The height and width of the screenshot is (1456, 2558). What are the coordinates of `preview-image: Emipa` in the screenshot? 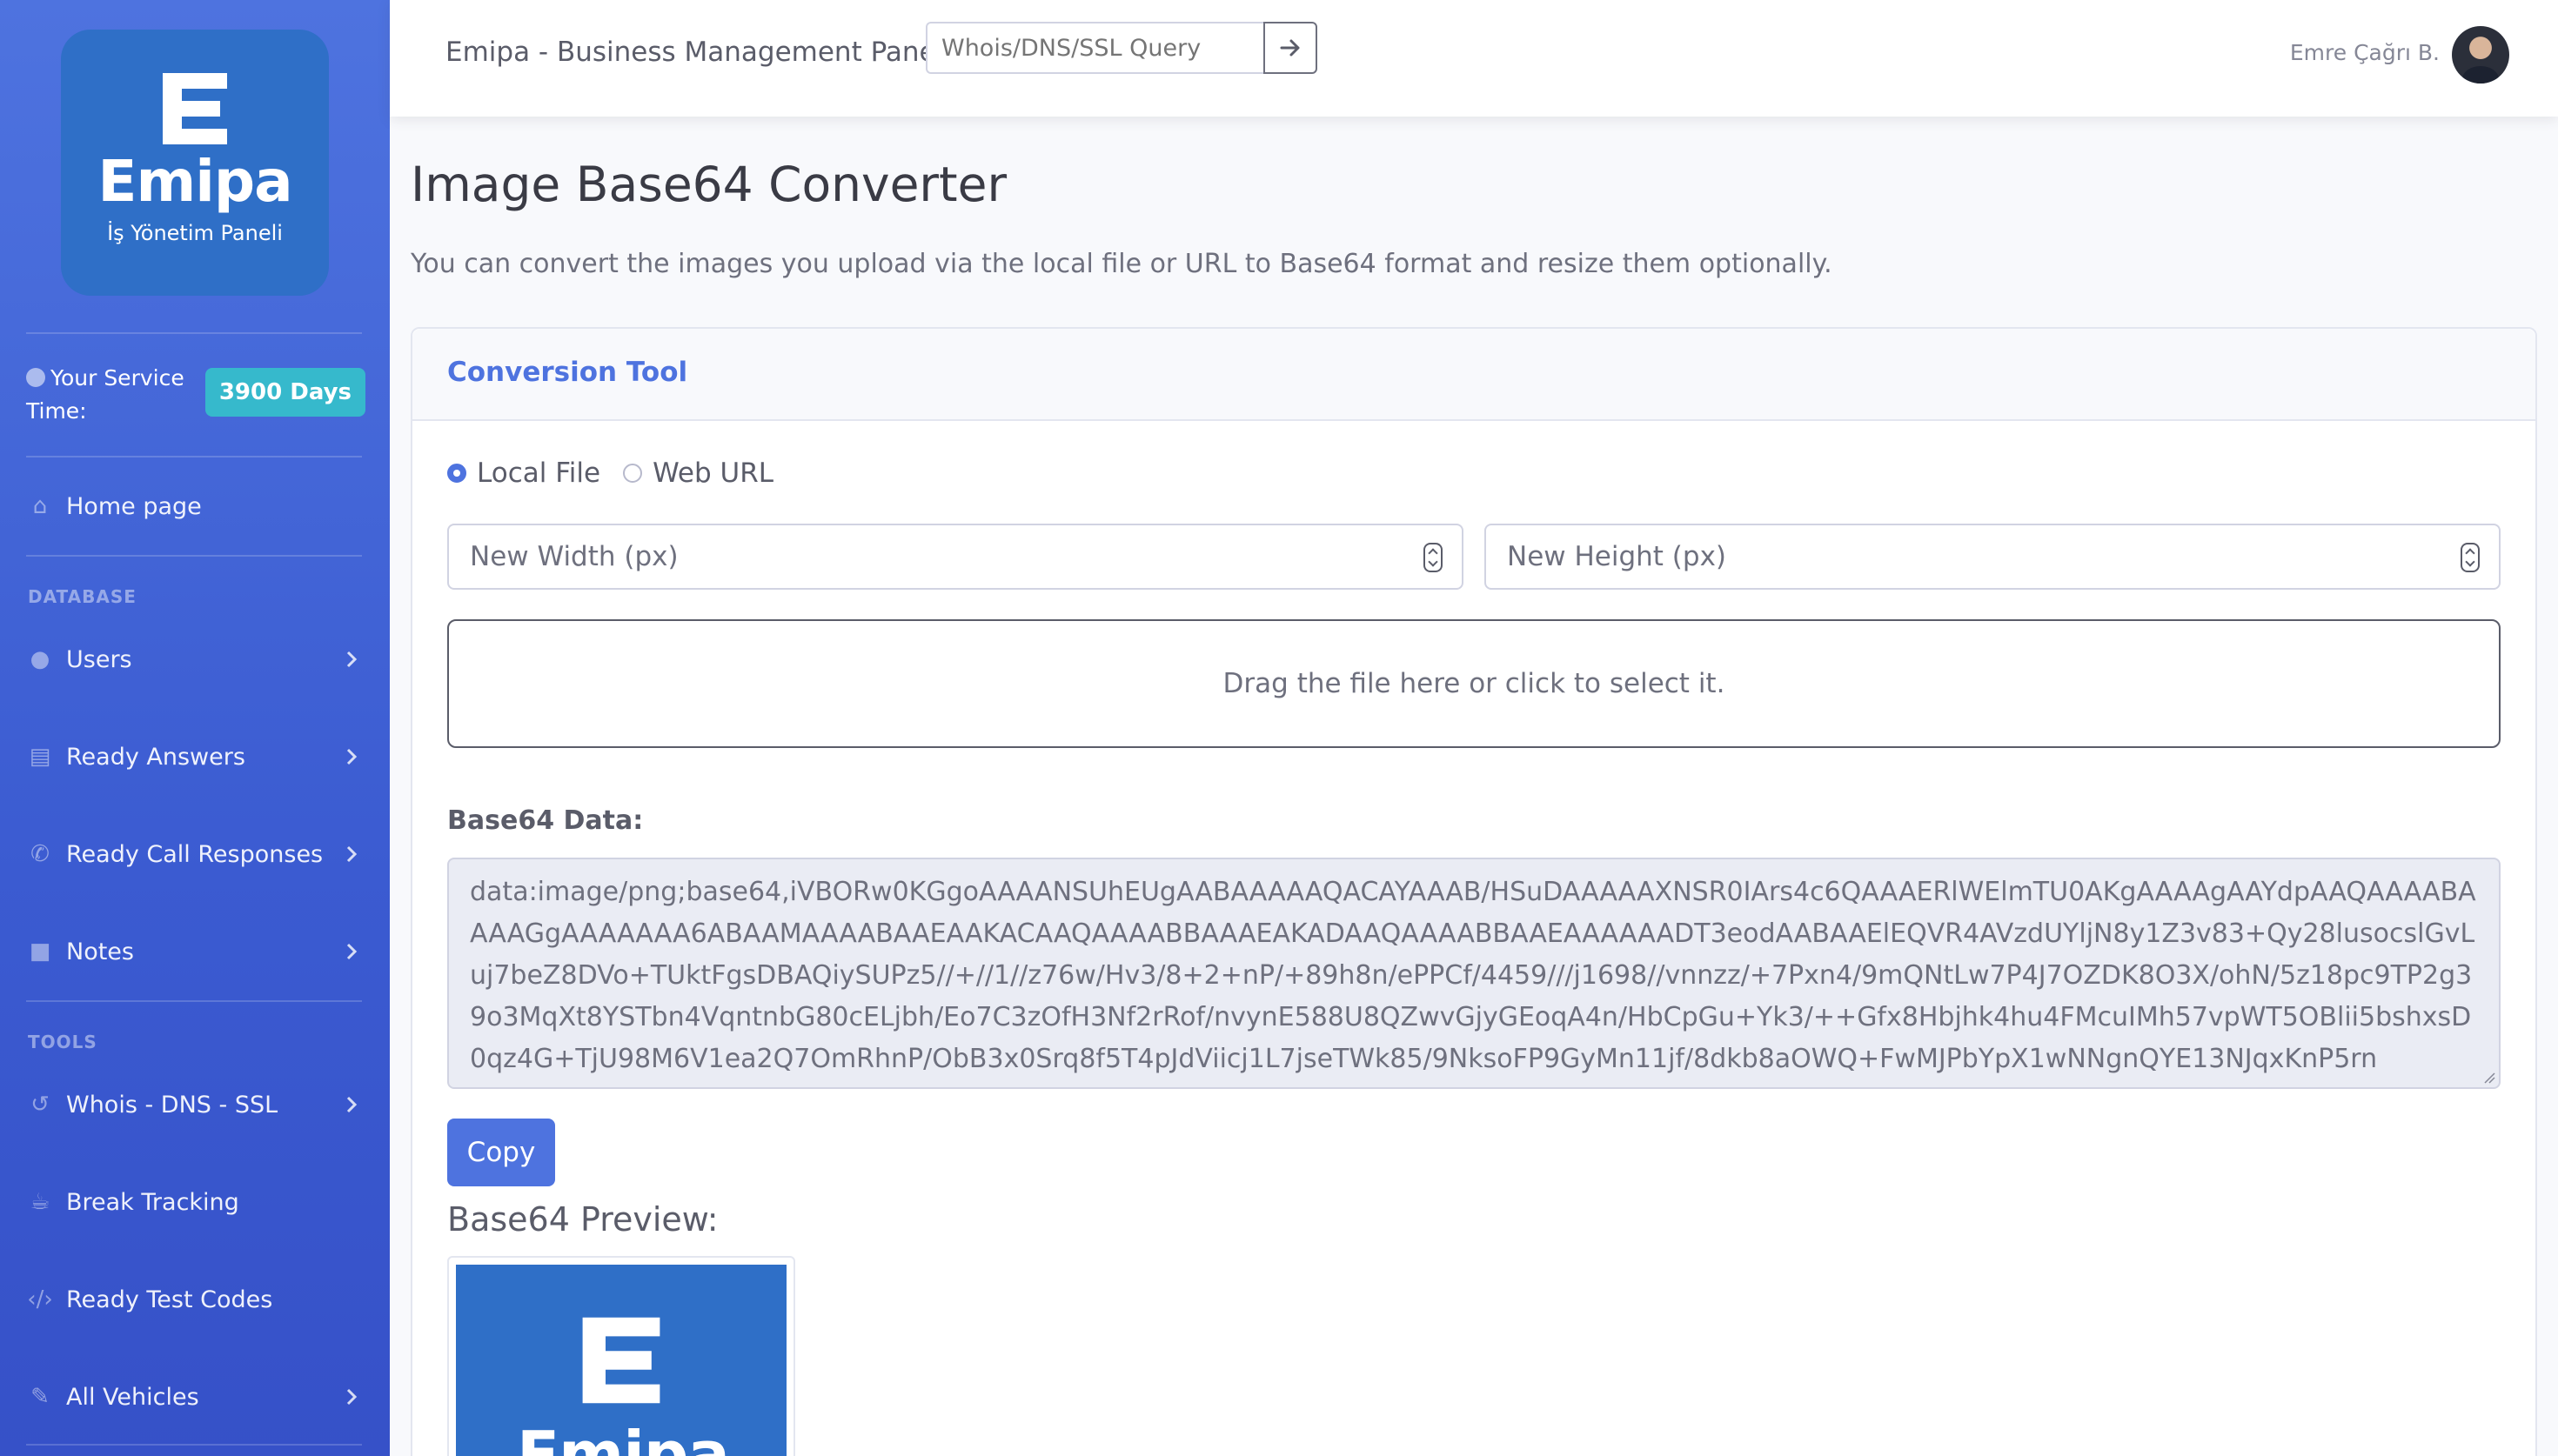 It's located at (621, 1360).